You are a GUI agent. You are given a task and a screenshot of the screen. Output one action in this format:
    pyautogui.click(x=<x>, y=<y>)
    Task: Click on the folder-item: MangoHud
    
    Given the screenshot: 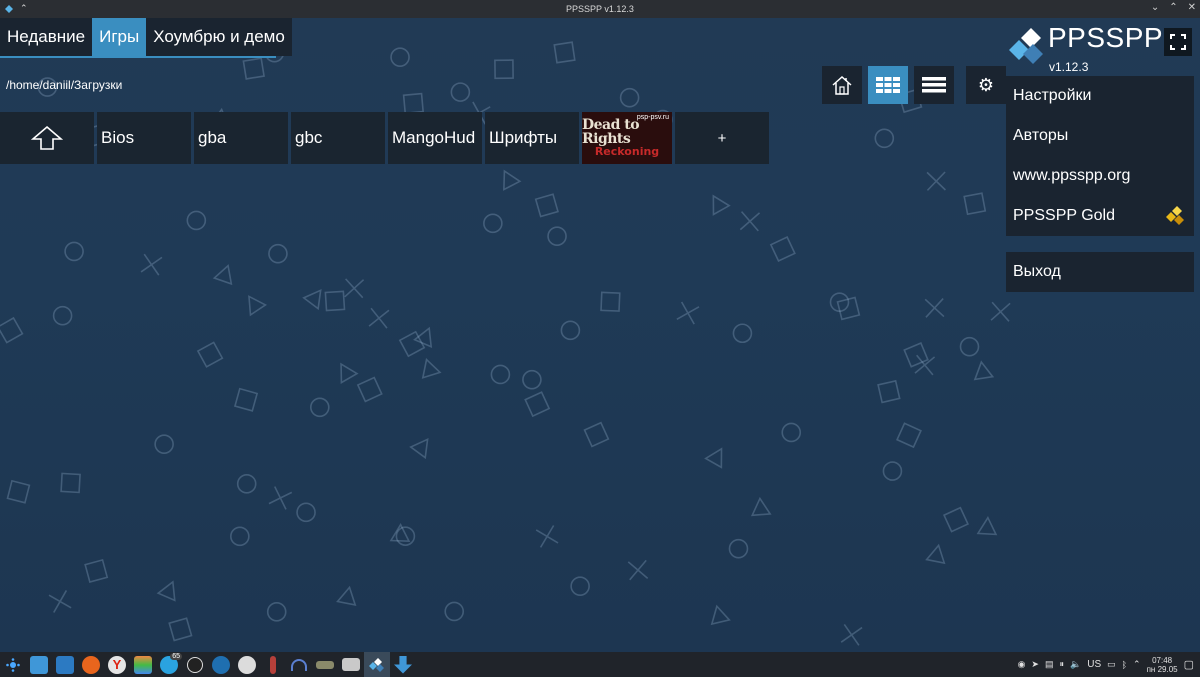 What is the action you would take?
    pyautogui.click(x=435, y=138)
    